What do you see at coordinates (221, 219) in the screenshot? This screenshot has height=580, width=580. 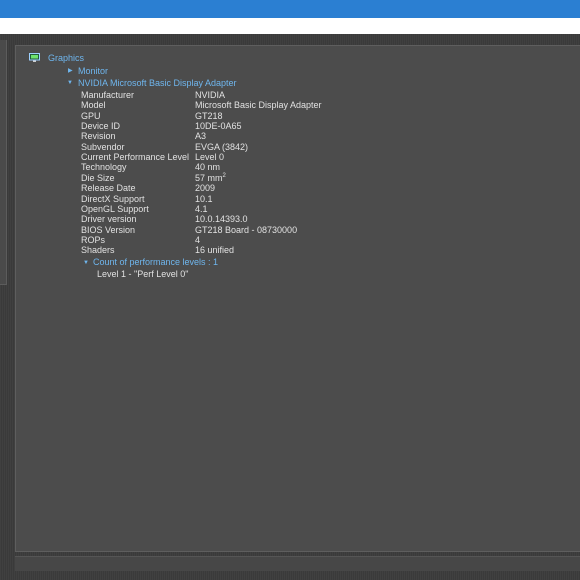 I see `property-value: 10.0.14393.0` at bounding box center [221, 219].